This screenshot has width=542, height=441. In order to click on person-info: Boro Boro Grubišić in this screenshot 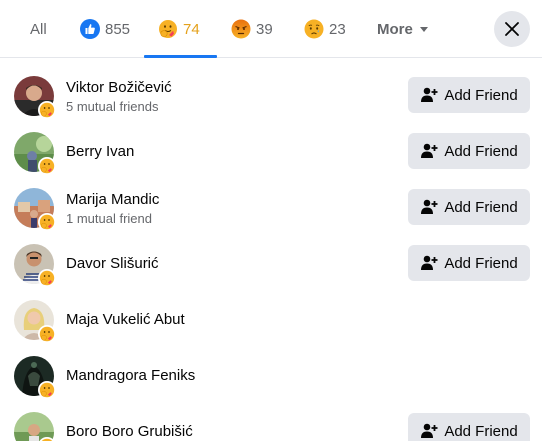, I will do `click(129, 422)`.